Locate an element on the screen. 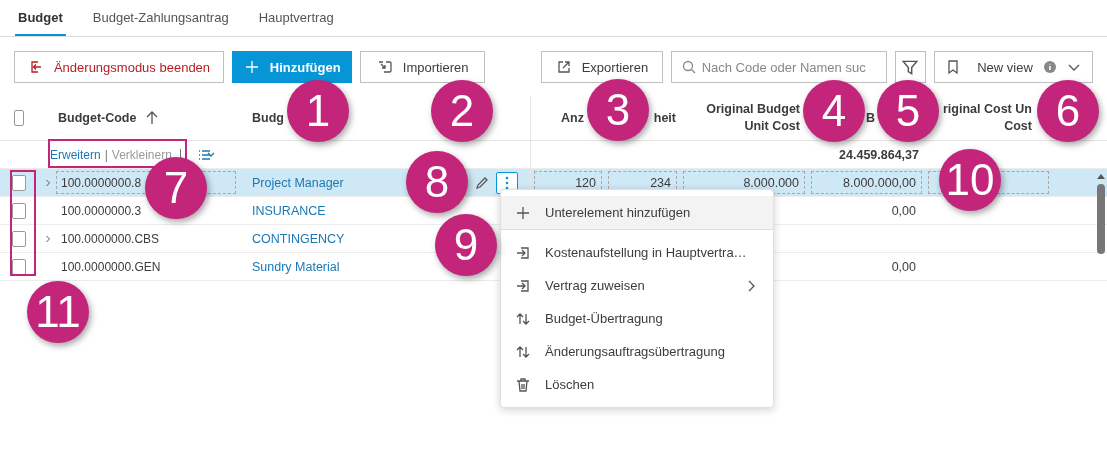  callout-number: 8 is located at coordinates (437, 182).